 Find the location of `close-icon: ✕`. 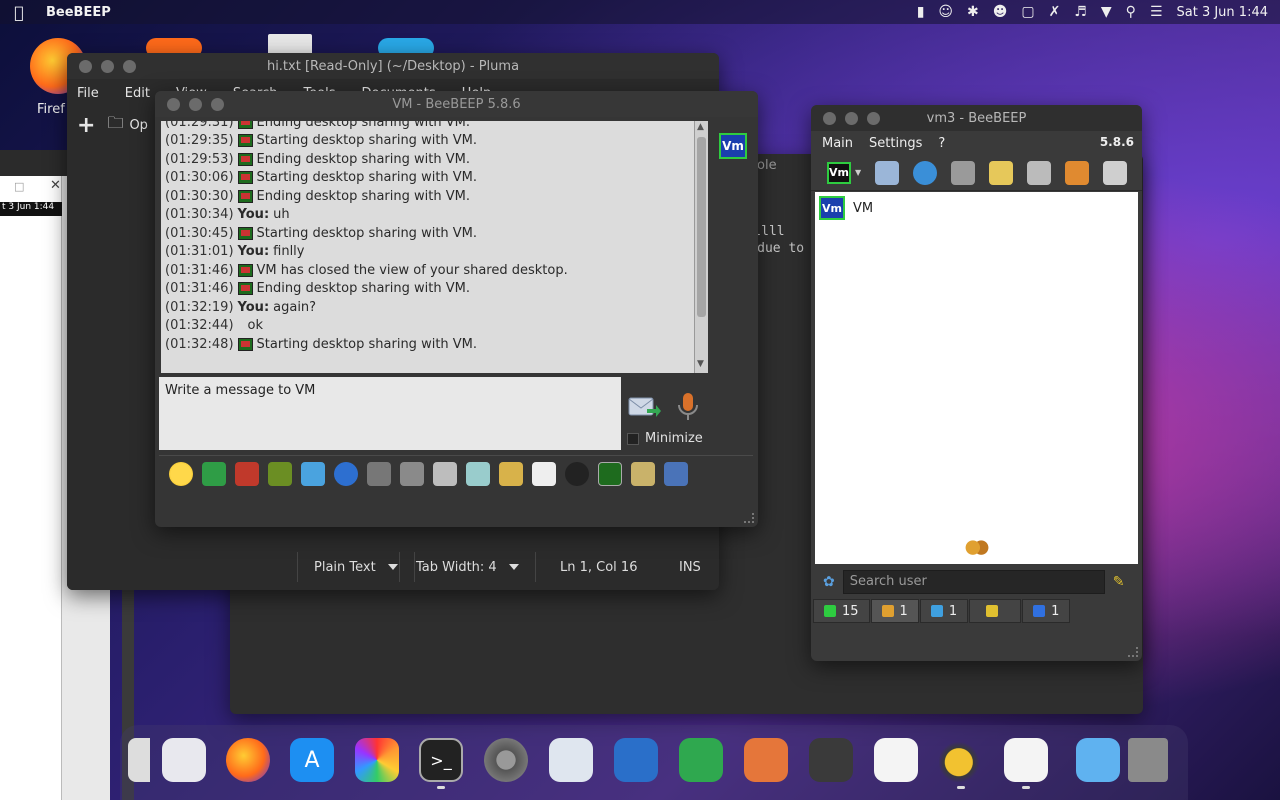

close-icon: ✕ is located at coordinates (55, 185).